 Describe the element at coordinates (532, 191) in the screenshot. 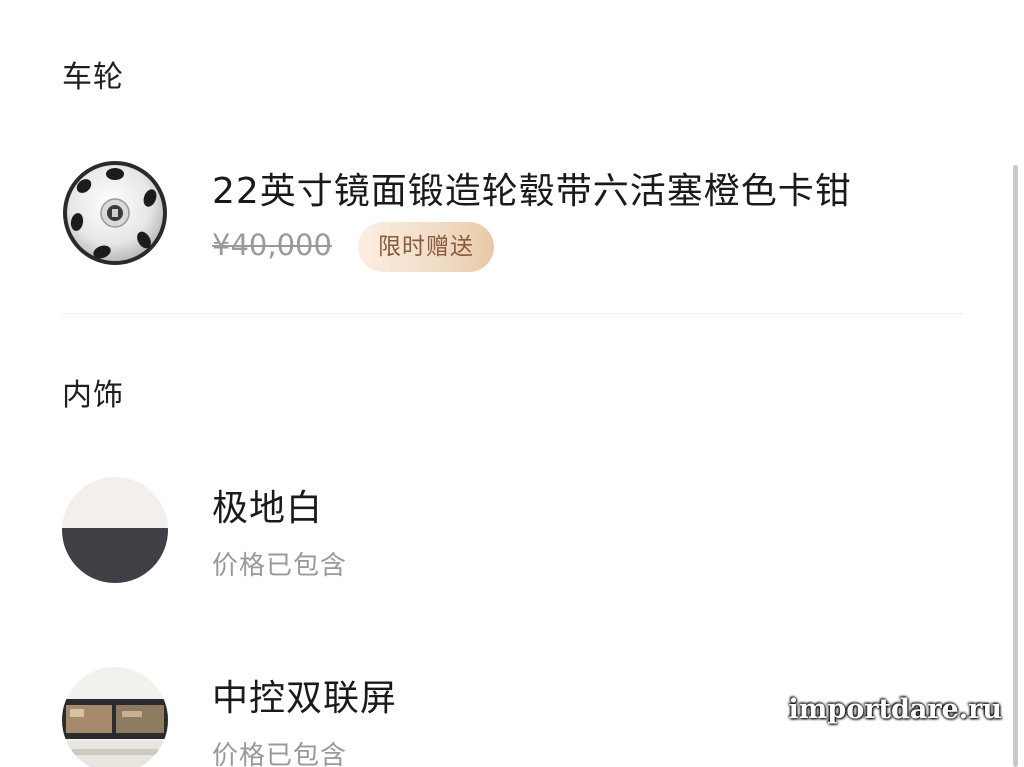

I see `wheel-option-name: 22英寸镜面锻造轮毂带六活塞橙色卡钳` at that location.